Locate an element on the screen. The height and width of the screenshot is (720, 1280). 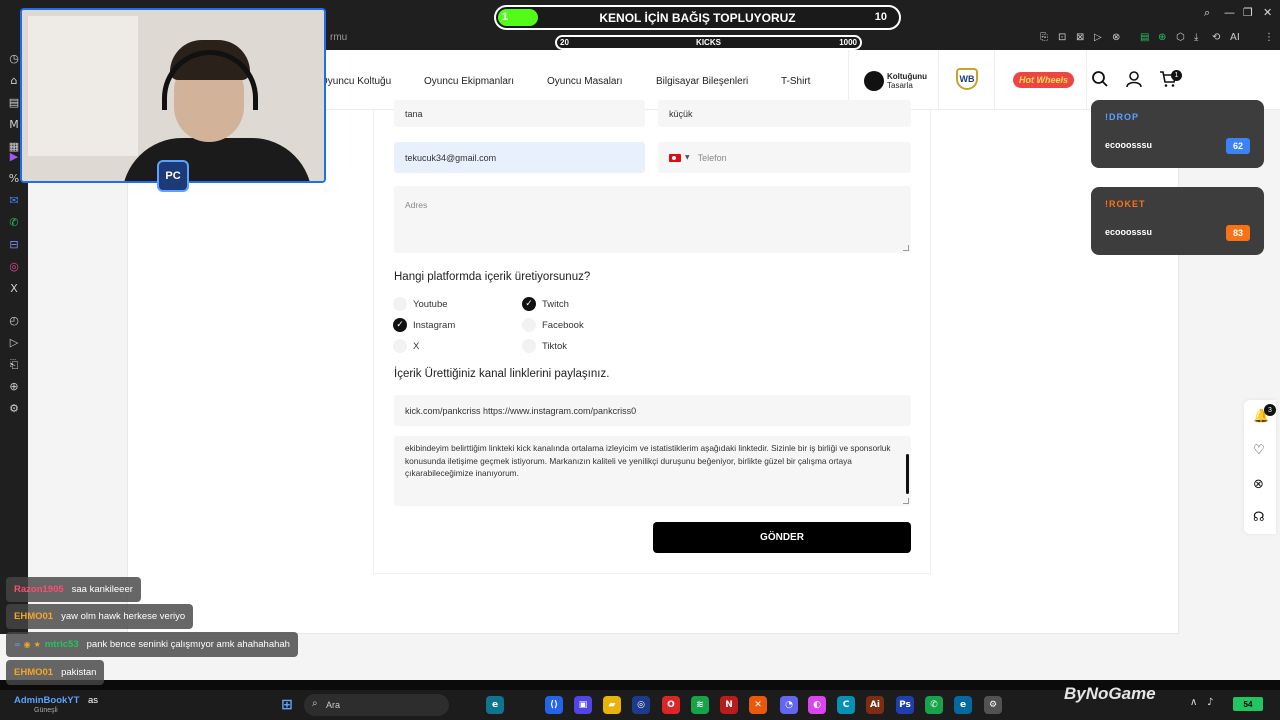
edge-alt-icon: e is located at coordinates (963, 705).